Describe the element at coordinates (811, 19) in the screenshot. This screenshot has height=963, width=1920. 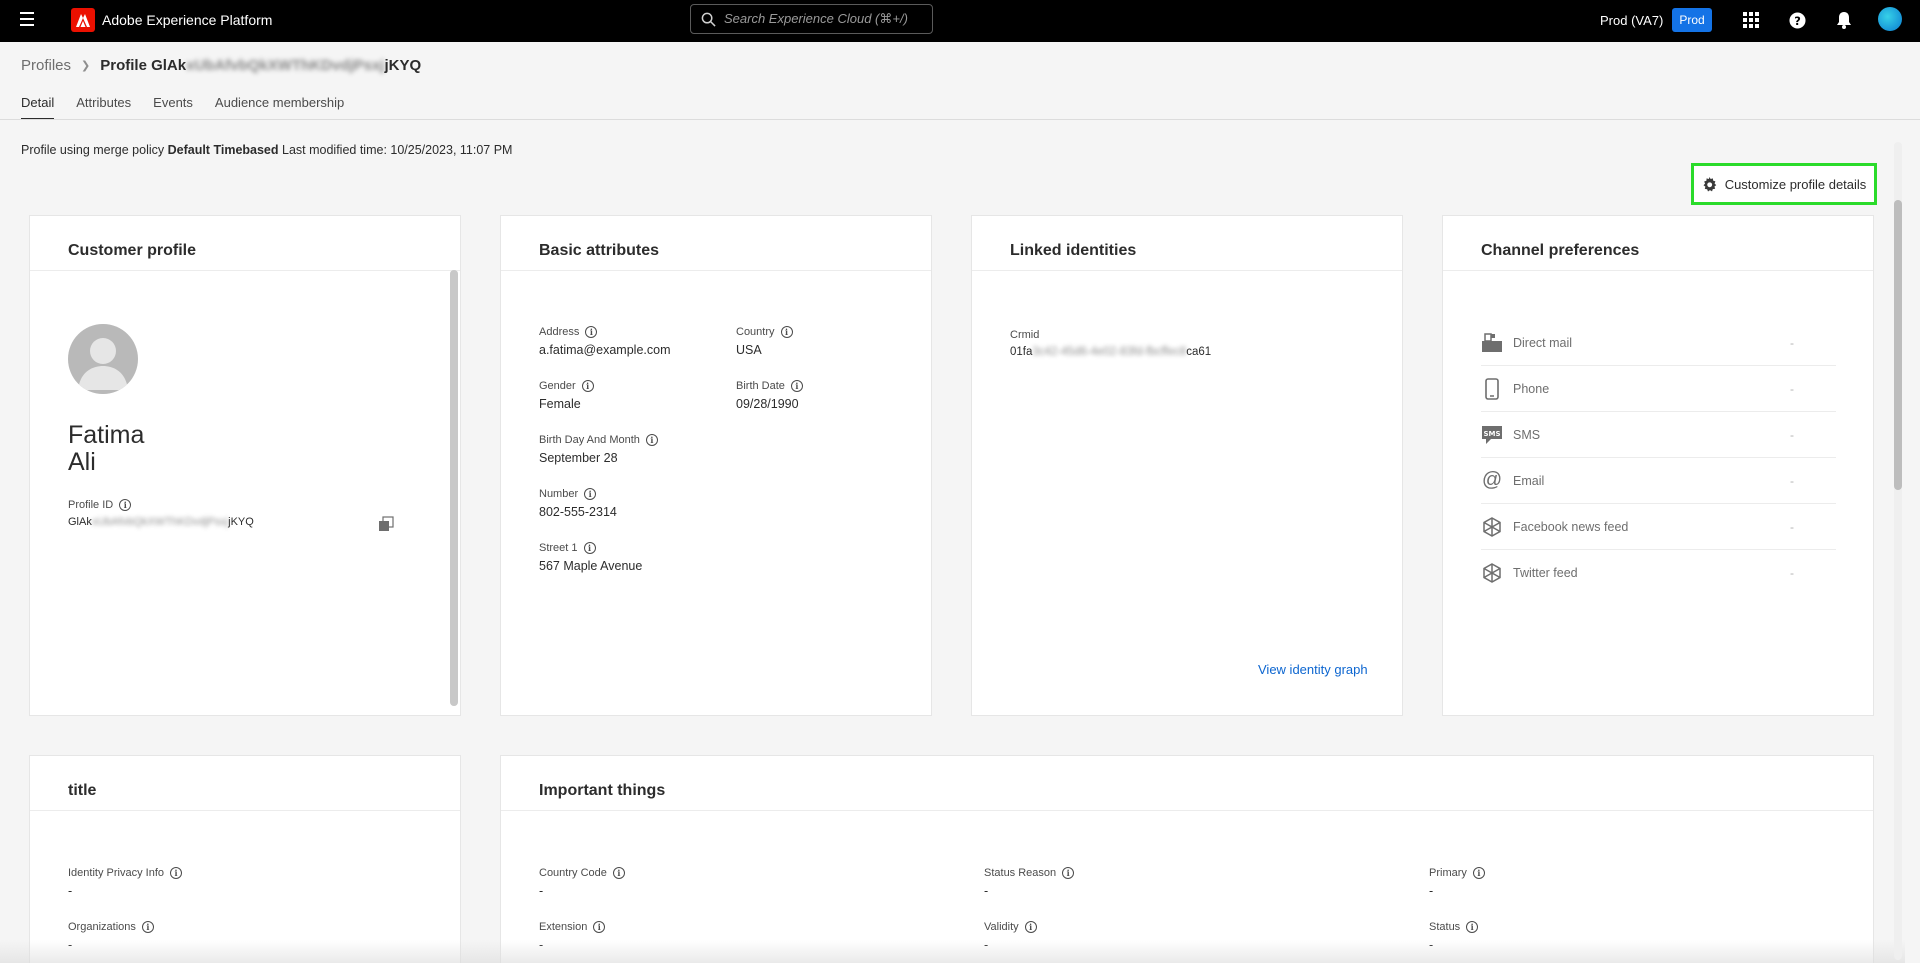
I see `search-input: Search Experience Cloud (⌘+/)` at that location.